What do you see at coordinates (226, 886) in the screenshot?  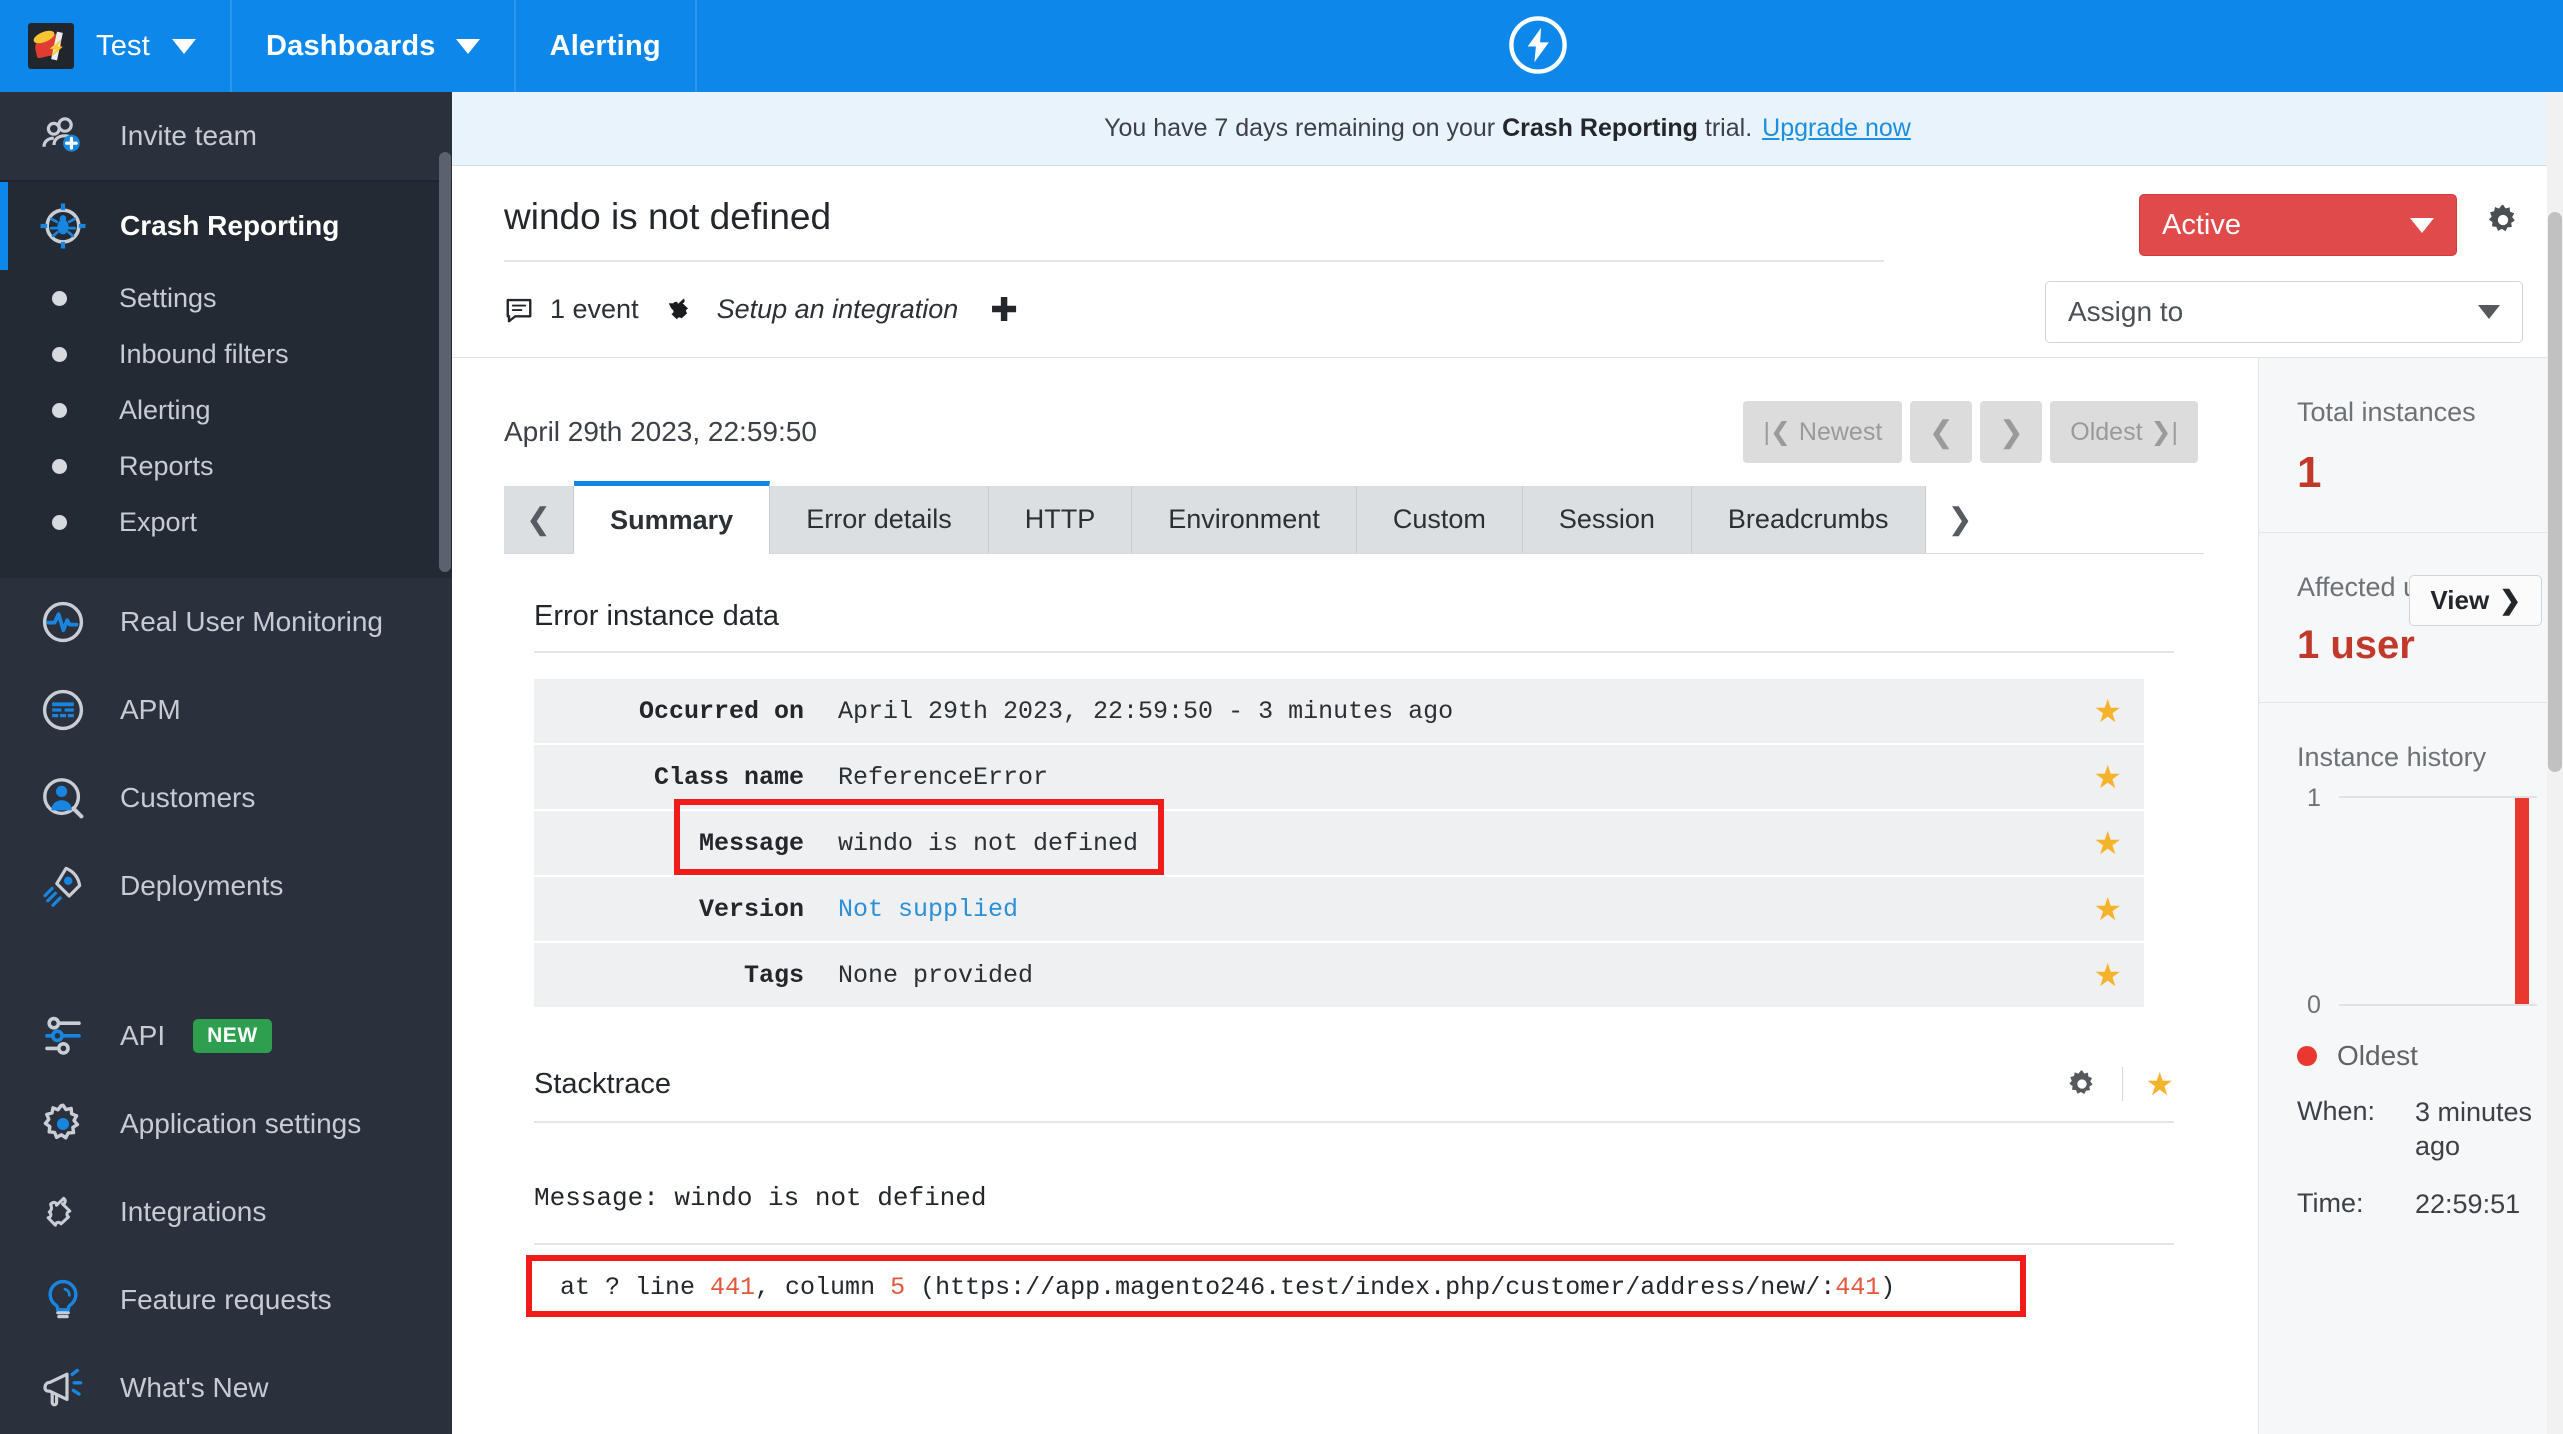 I see `sidebar-item-deployments: Deployments` at bounding box center [226, 886].